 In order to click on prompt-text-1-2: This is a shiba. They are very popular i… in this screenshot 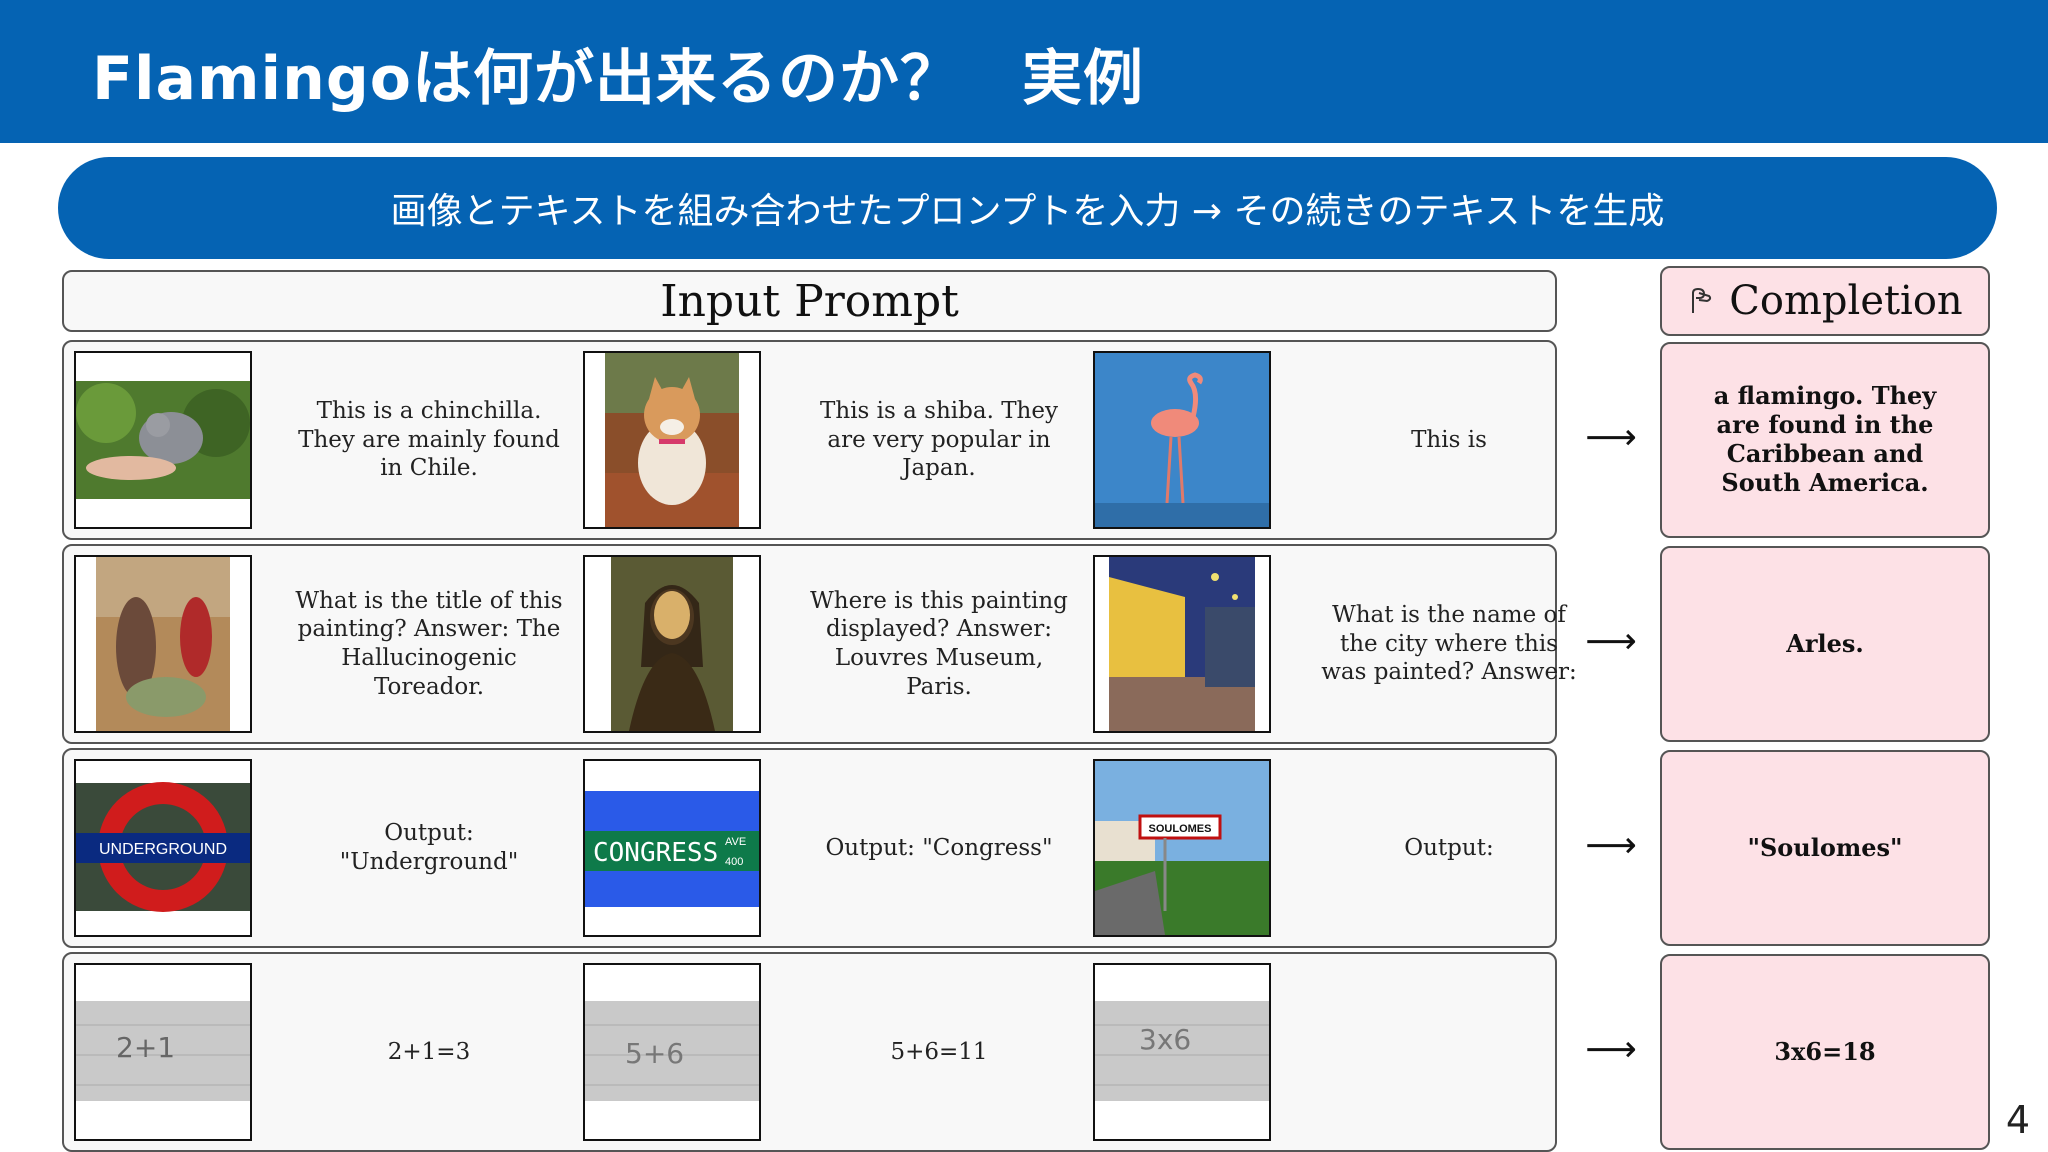, I will do `click(939, 439)`.